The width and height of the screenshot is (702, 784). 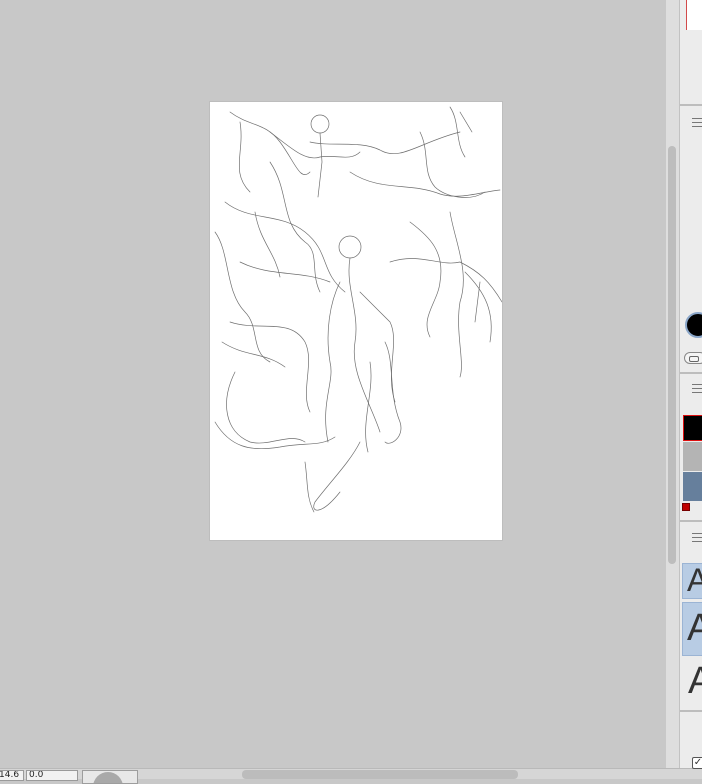 What do you see at coordinates (693, 358) in the screenshot?
I see `color-link-icon` at bounding box center [693, 358].